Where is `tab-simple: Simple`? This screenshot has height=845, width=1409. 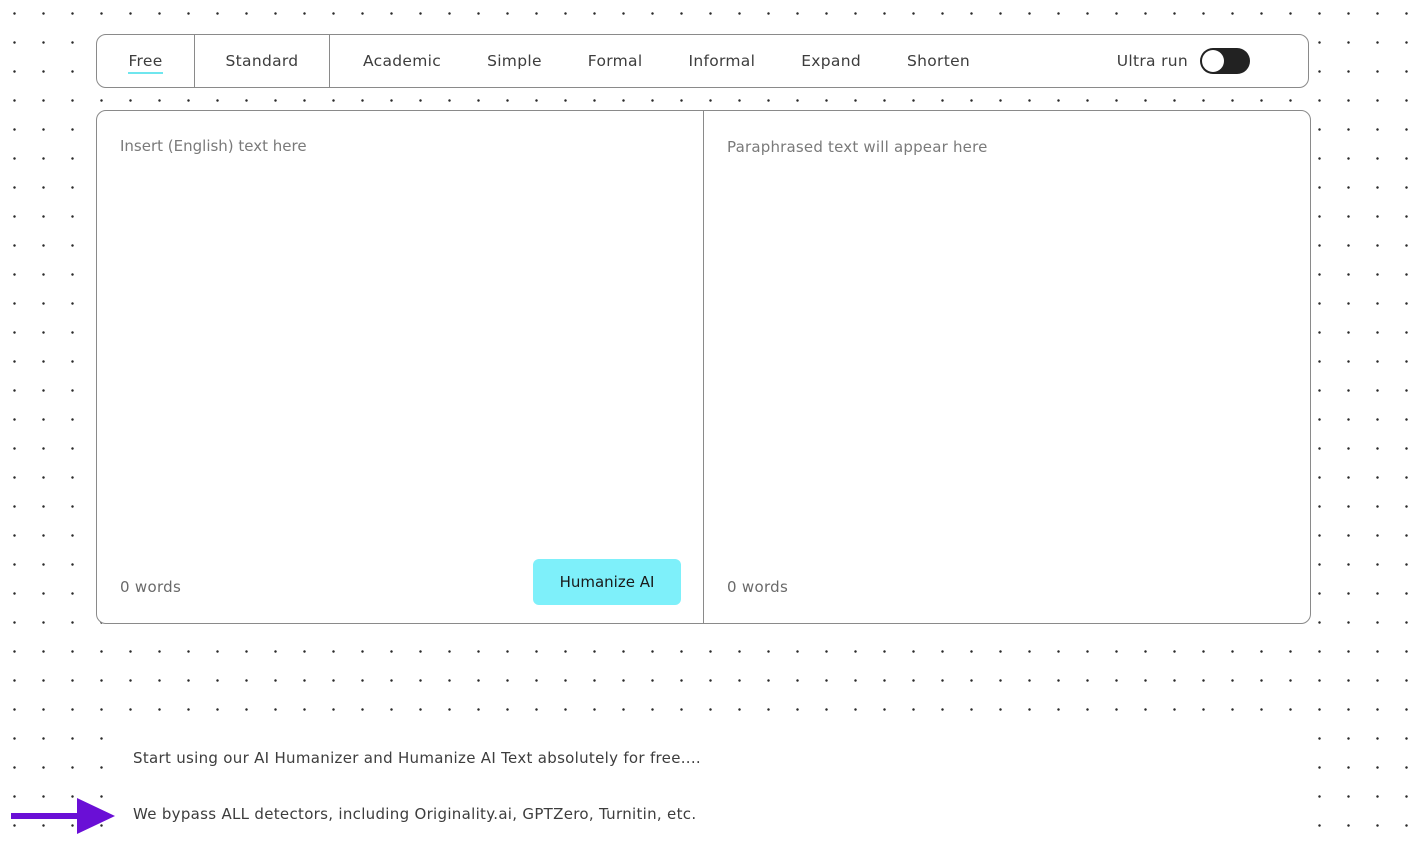 tab-simple: Simple is located at coordinates (514, 61).